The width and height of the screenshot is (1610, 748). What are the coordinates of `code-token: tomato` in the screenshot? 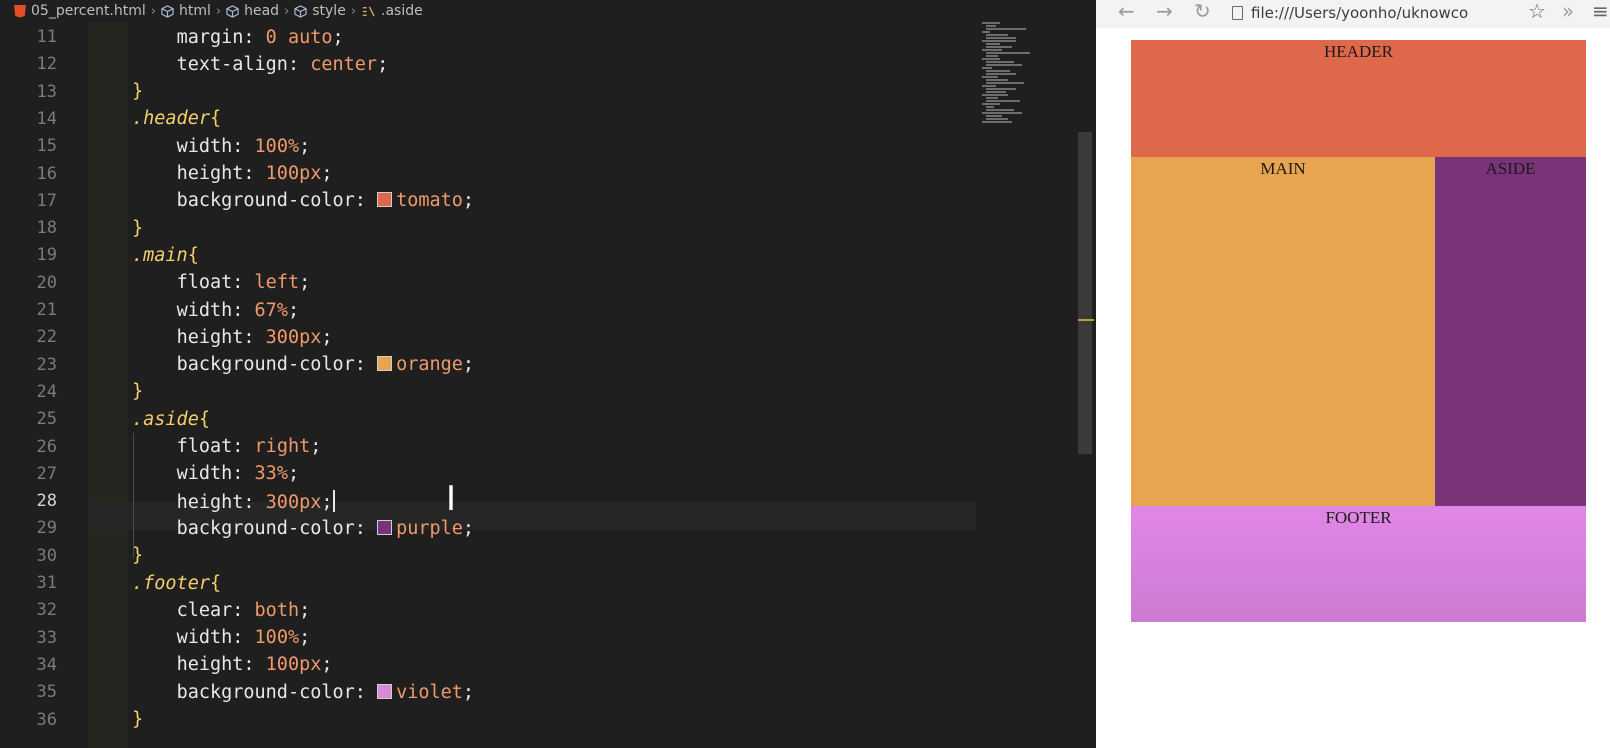 It's located at (429, 201).